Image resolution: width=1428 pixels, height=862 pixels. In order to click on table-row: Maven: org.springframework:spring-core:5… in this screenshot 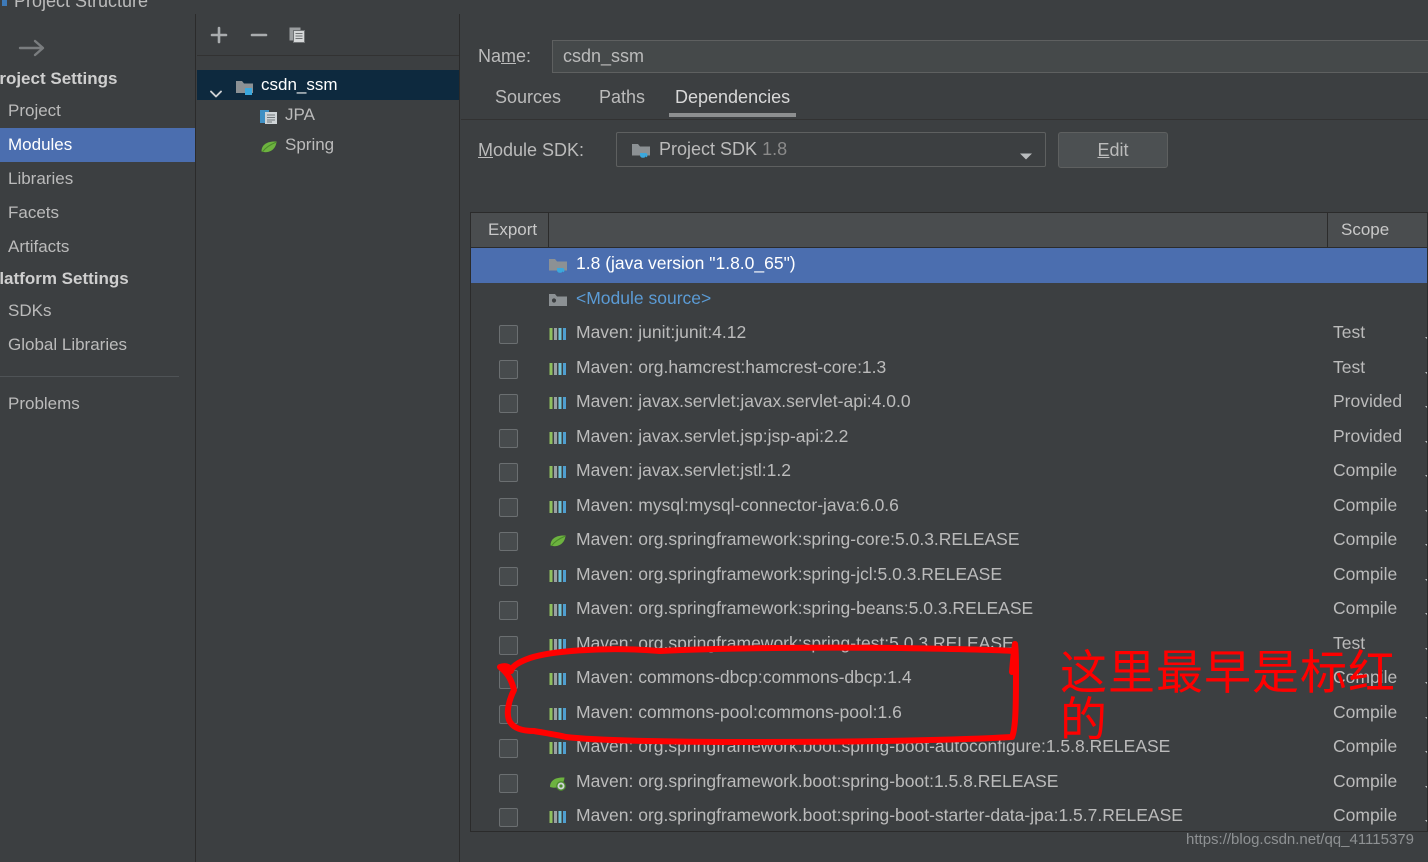, I will do `click(949, 541)`.